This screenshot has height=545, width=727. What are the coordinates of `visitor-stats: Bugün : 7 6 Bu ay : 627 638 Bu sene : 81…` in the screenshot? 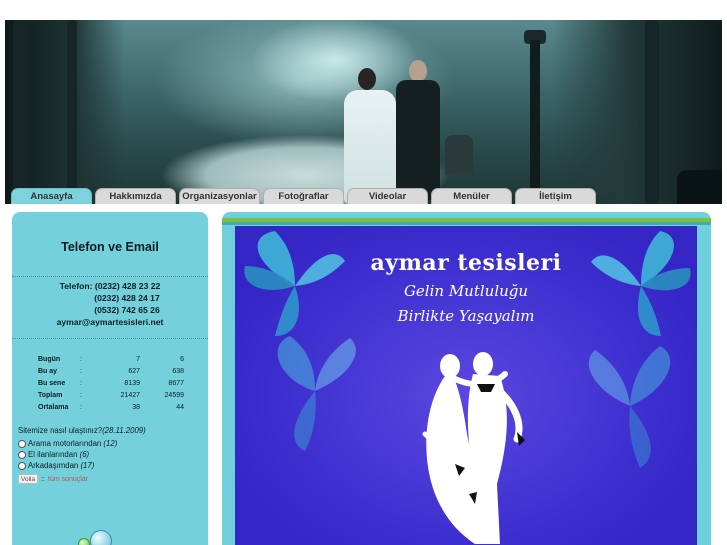 It's located at (111, 384).